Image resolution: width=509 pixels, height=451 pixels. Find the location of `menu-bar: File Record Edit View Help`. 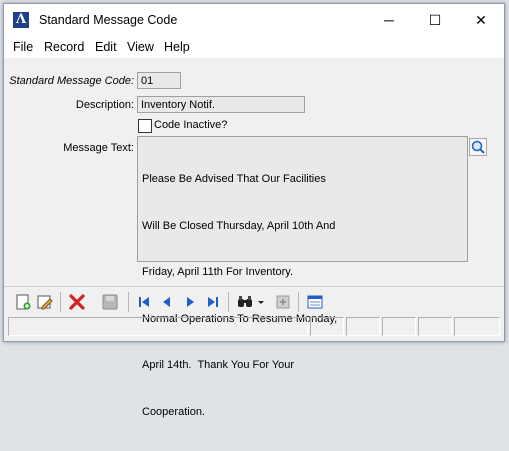

menu-bar: File Record Edit View Help is located at coordinates (254, 47).